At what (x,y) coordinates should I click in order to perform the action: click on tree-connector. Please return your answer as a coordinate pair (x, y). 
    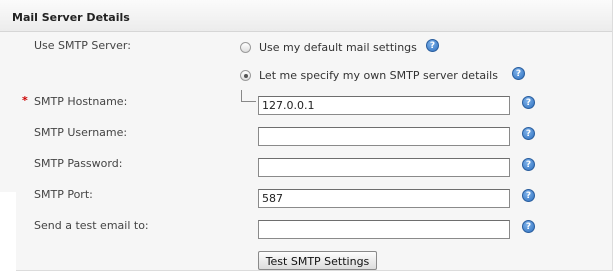
    Looking at the image, I should click on (248, 96).